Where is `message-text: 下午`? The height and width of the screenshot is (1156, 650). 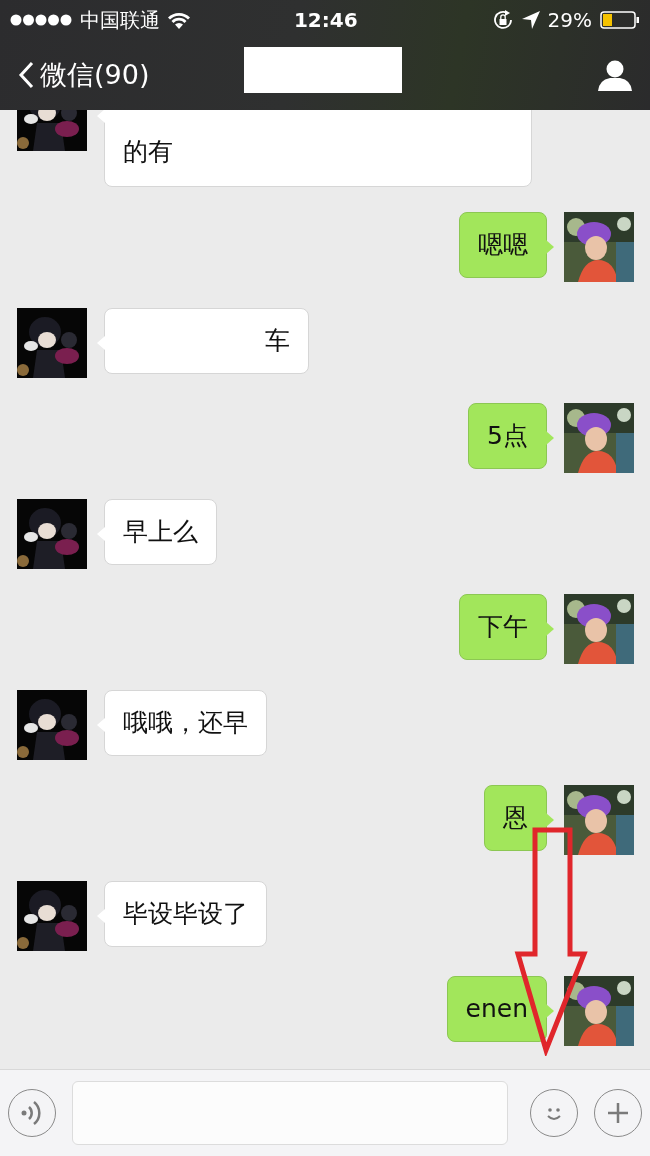 message-text: 下午 is located at coordinates (503, 627).